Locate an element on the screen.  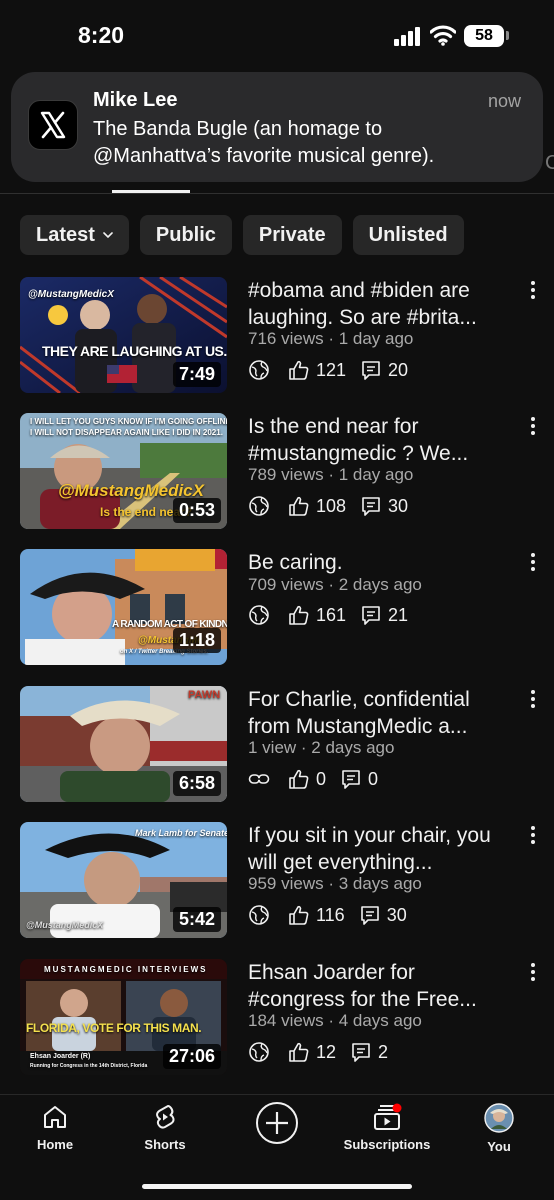
filter-chip-unlisted: Unlisted is located at coordinates (408, 235).